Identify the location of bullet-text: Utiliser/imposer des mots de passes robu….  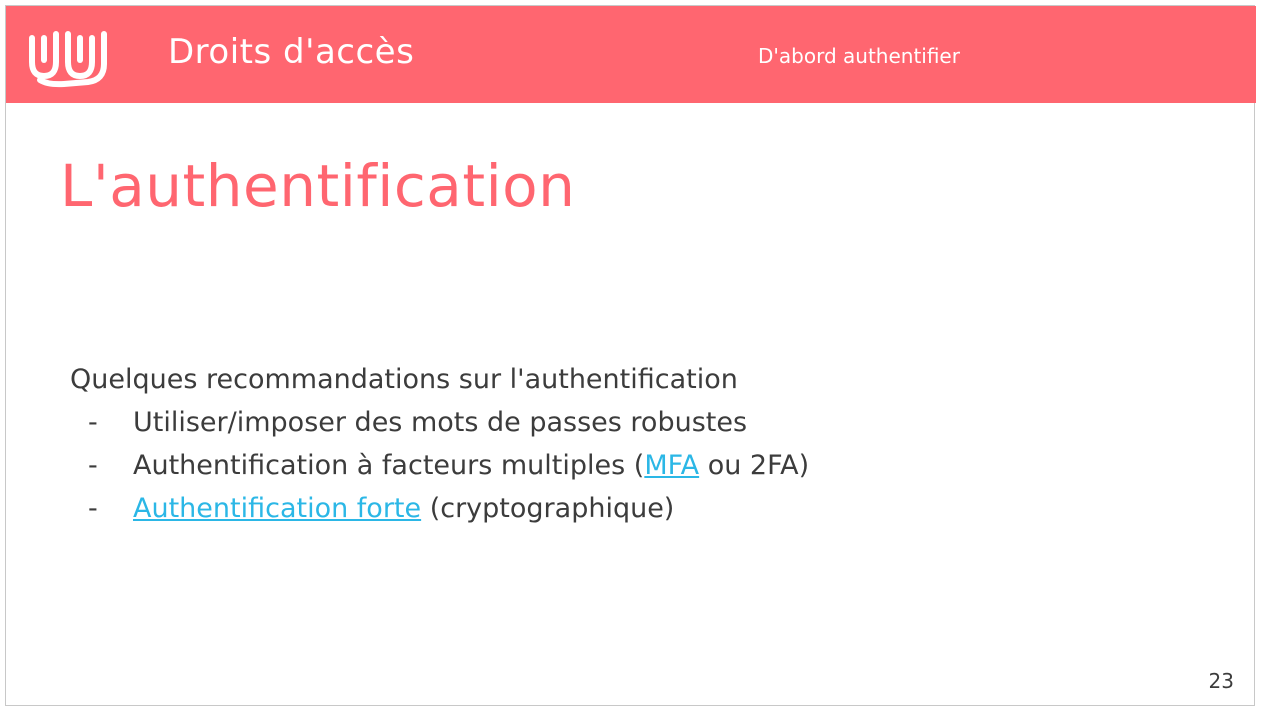
(440, 422).